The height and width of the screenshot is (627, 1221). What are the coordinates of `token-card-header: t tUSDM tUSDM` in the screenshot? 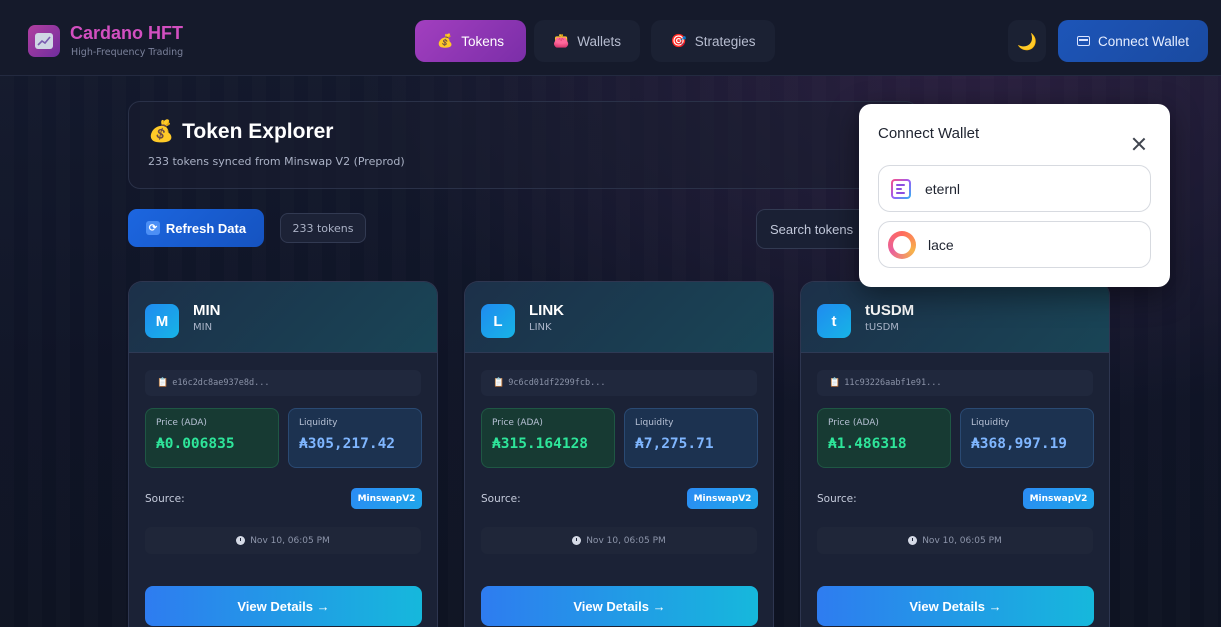 It's located at (955, 317).